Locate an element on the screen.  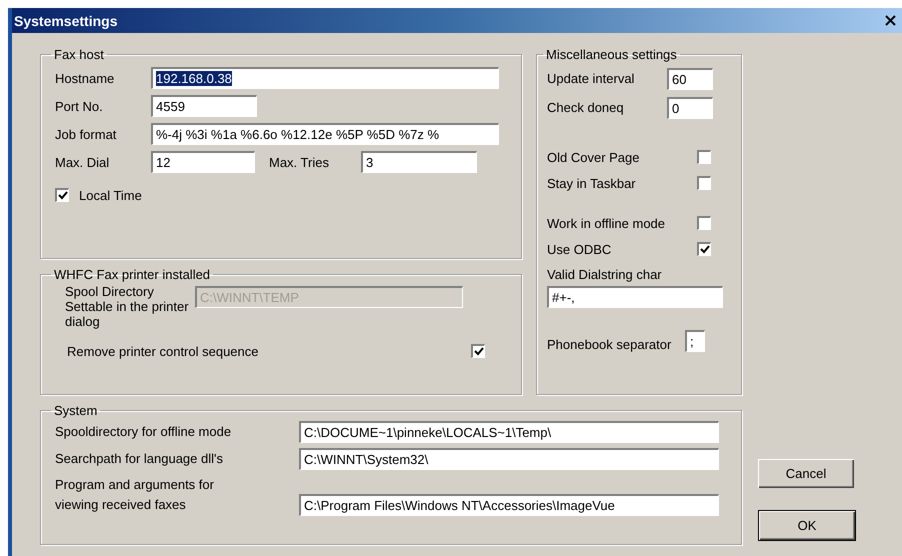
input-field: 0 is located at coordinates (690, 107).